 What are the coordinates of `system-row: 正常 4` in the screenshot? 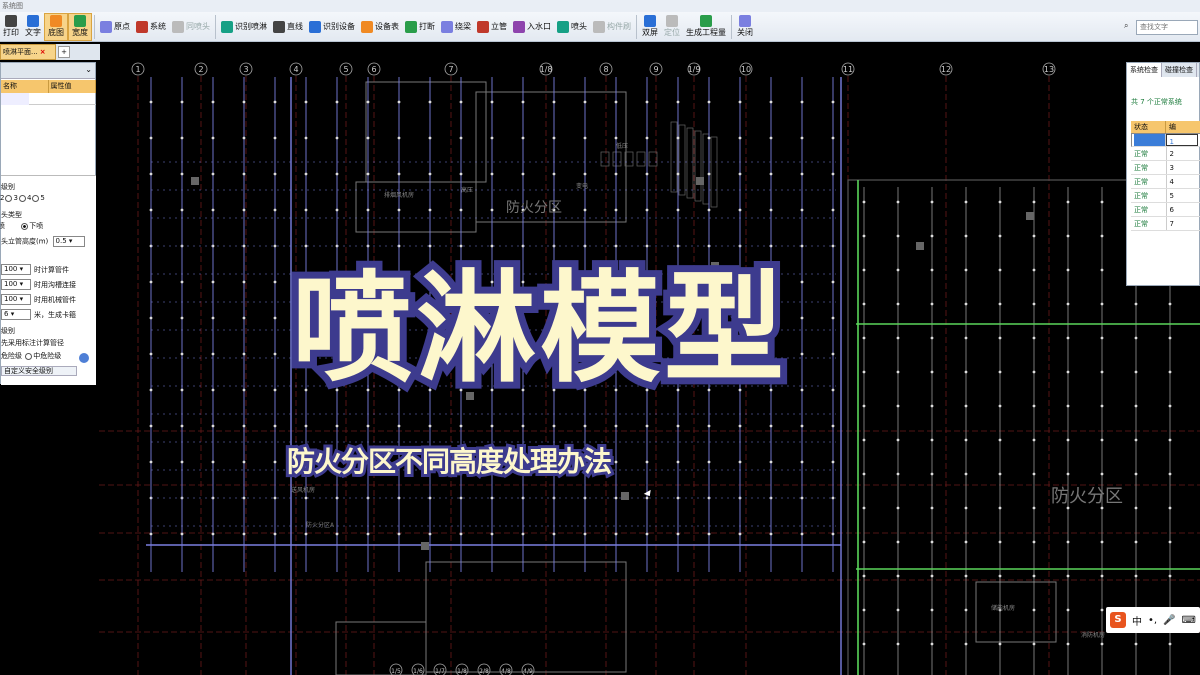 It's located at (1165, 182).